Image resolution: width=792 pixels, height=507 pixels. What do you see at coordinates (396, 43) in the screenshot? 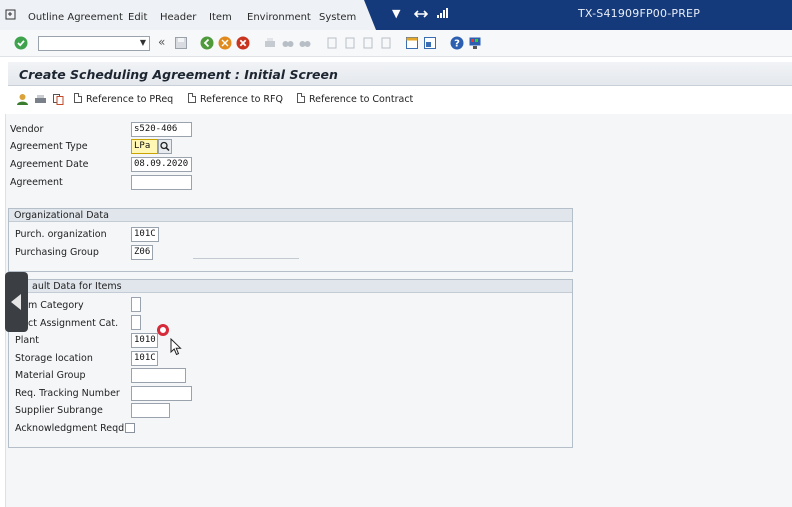
I see `standard-toolbar: ▼ « ?` at bounding box center [396, 43].